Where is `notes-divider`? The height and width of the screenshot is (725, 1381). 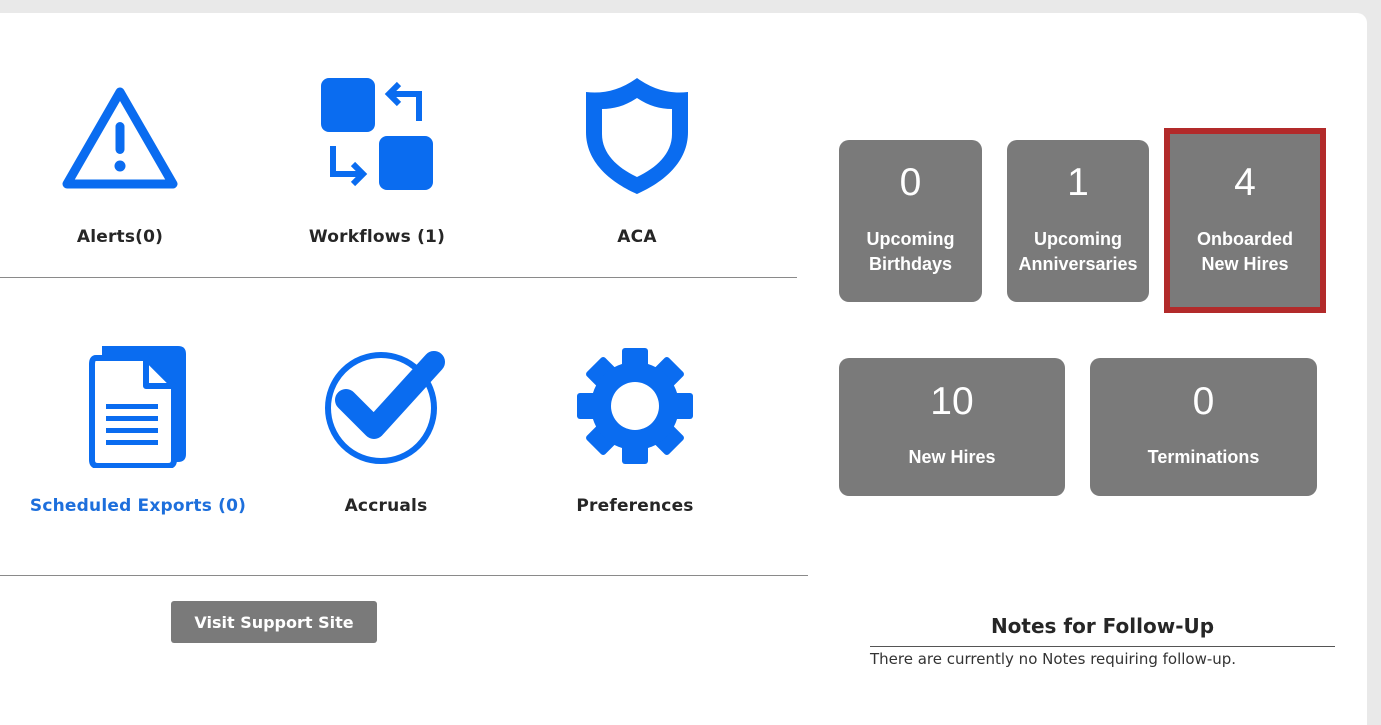 notes-divider is located at coordinates (1102, 646).